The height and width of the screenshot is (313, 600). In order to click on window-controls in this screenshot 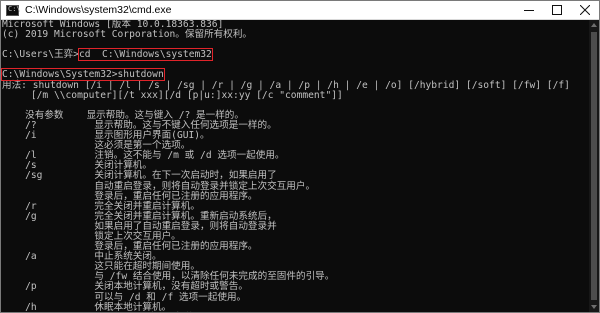, I will do `click(557, 10)`.